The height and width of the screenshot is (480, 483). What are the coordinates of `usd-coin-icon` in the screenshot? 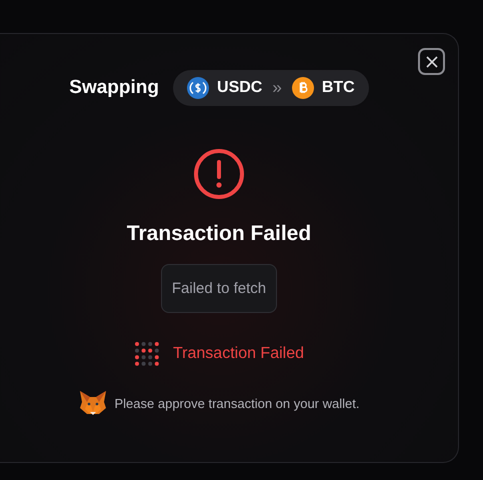 It's located at (198, 88).